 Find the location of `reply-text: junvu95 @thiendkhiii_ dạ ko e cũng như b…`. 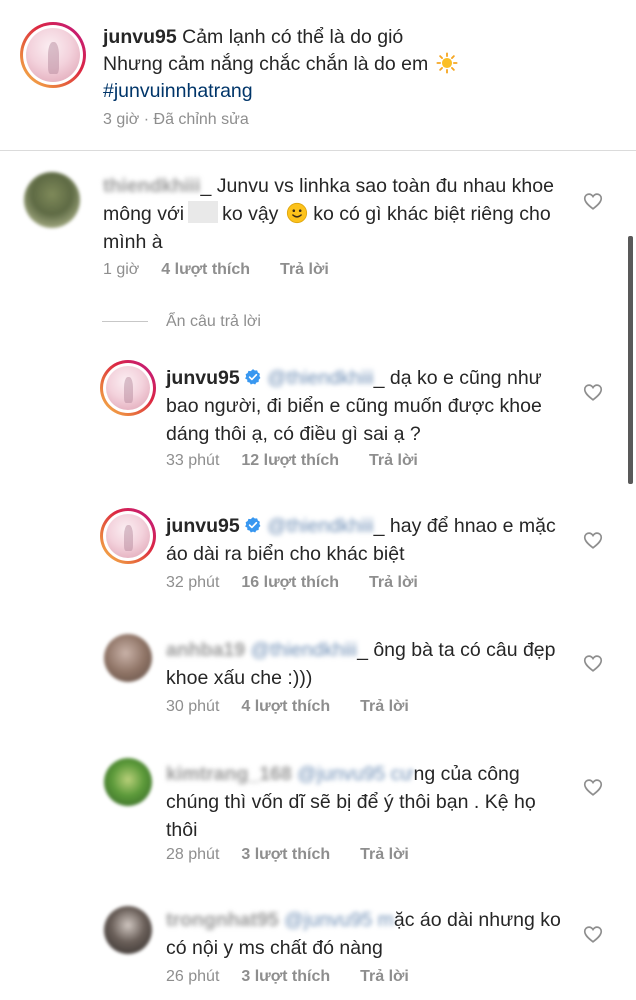

reply-text: junvu95 @thiendkhiii_ dạ ko e cũng như b… is located at coordinates (364, 406).